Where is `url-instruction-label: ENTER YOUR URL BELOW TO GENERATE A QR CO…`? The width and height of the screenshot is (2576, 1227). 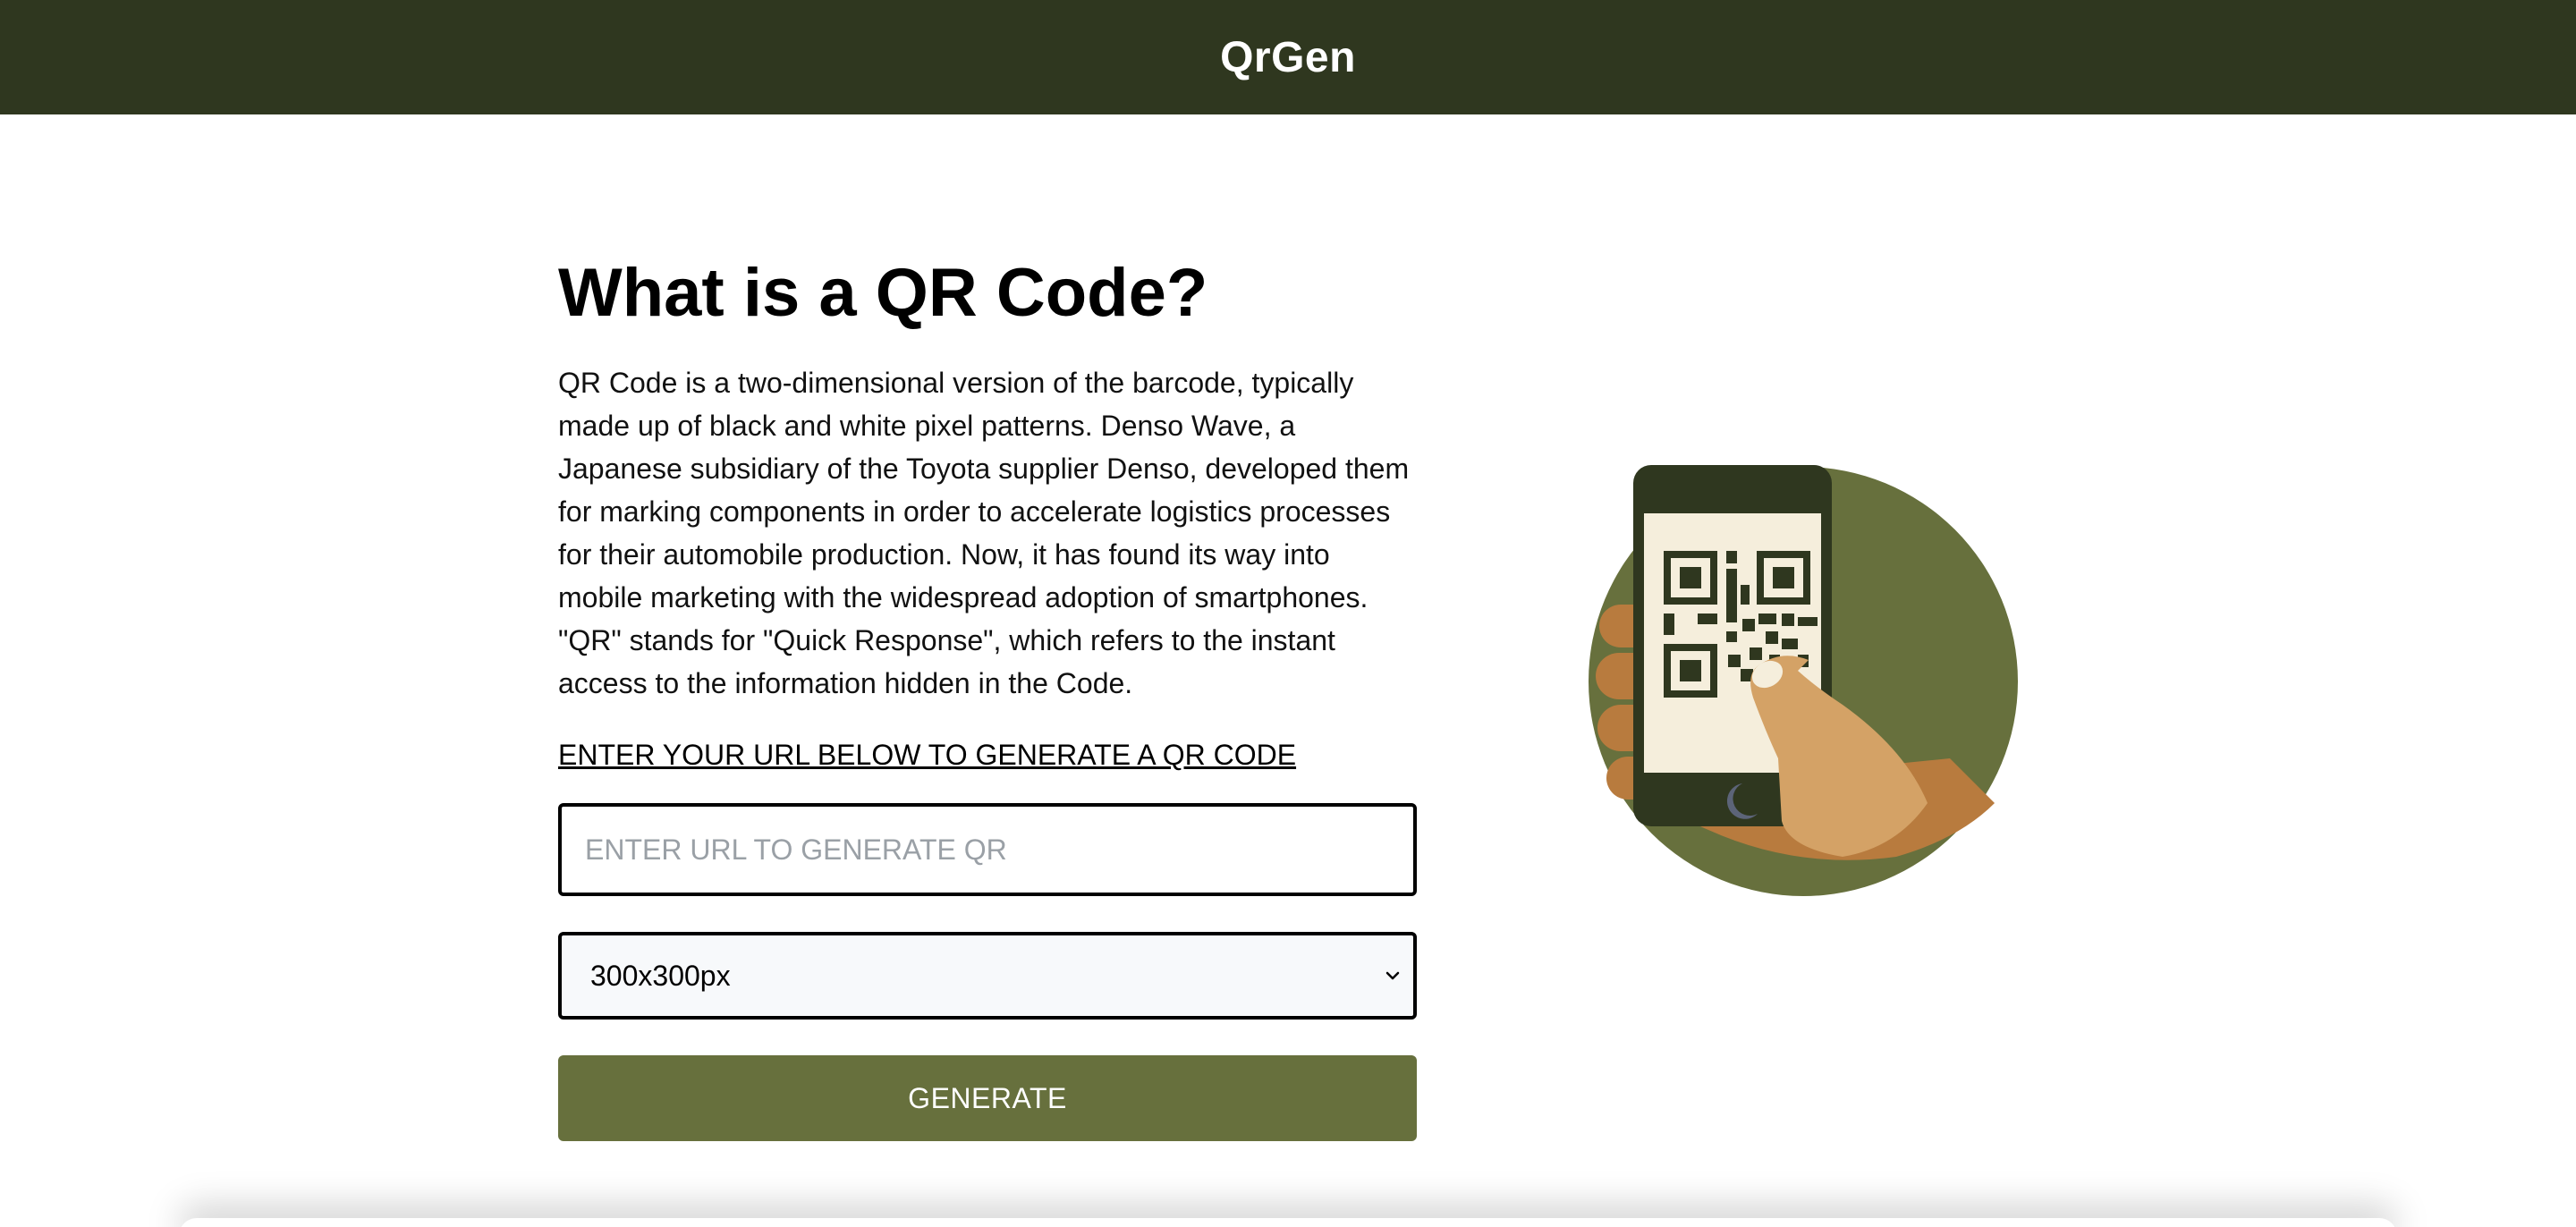
url-instruction-label: ENTER YOUR URL BELOW TO GENERATE A QR CO… is located at coordinates (927, 755).